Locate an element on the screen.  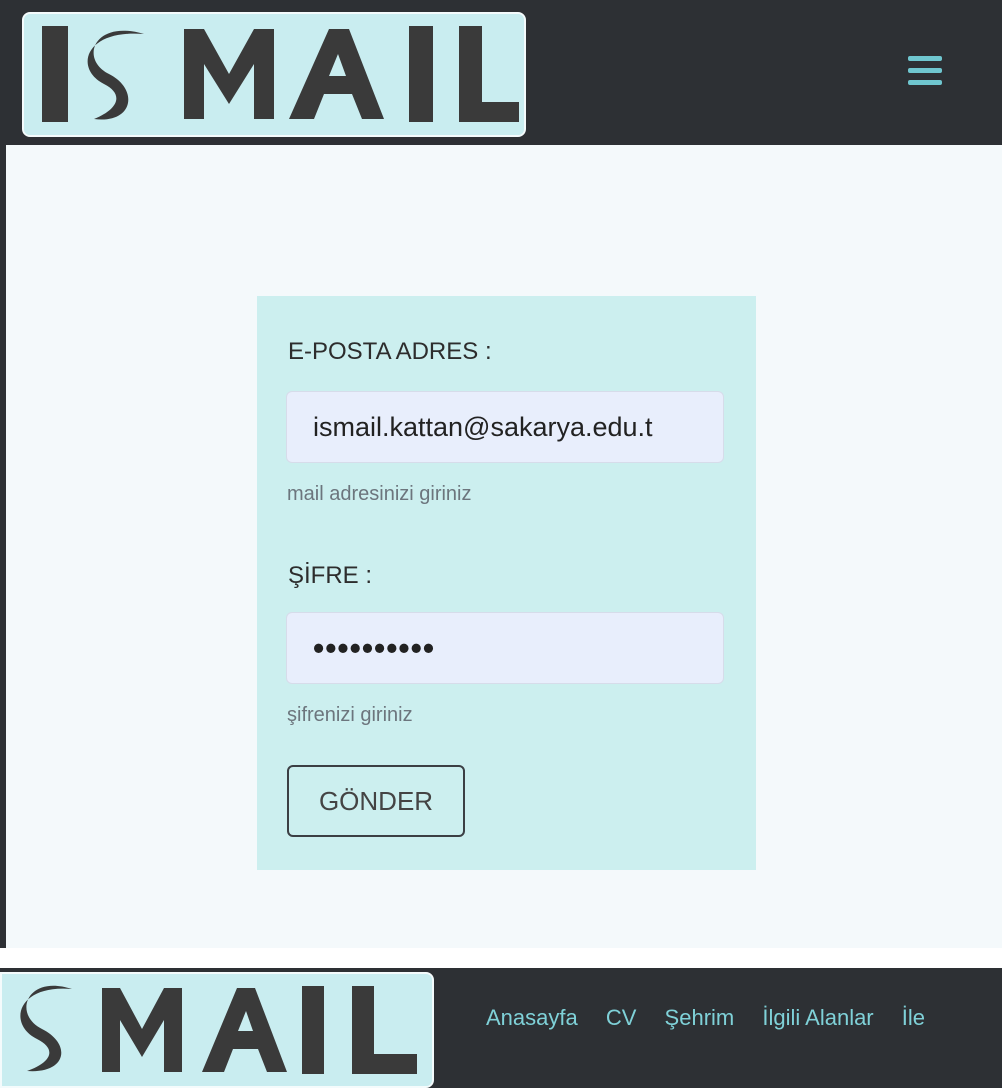
brand-logo-bottom is located at coordinates (217, 1030).